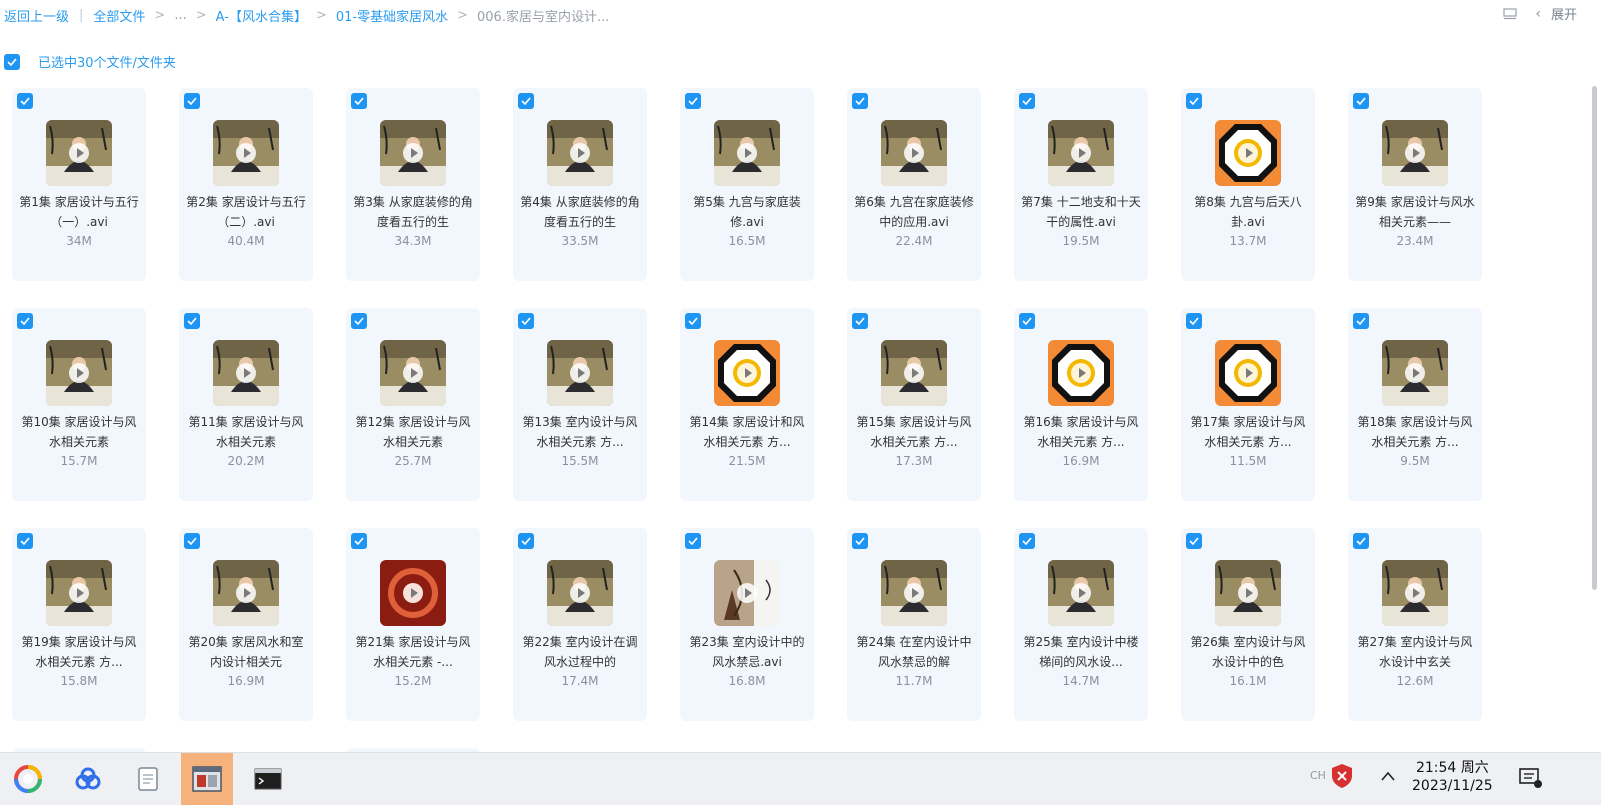  I want to click on file-name: 第4集 从家庭装修的角度看五行的生, so click(580, 212).